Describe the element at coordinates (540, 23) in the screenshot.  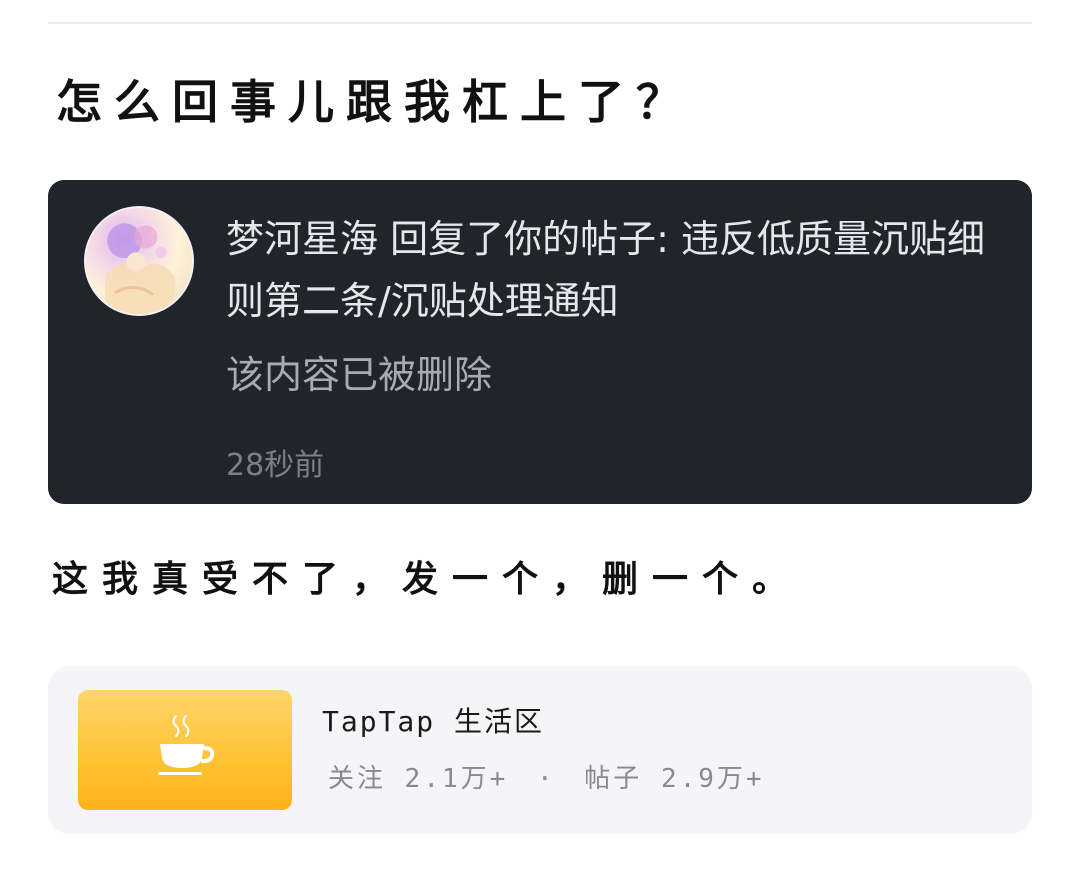
I see `top-divider` at that location.